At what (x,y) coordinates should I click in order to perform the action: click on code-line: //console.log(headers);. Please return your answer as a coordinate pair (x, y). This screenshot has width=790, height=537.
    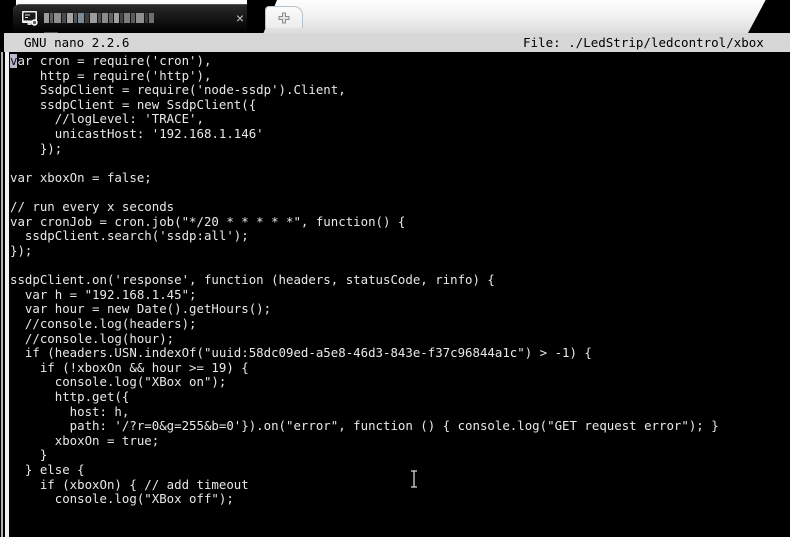
    Looking at the image, I should click on (103, 323).